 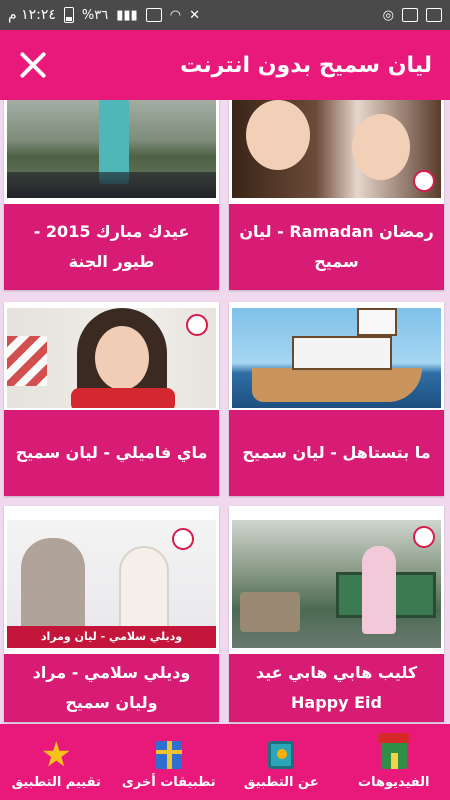 What do you see at coordinates (225, 15) in the screenshot?
I see `status-bar: ١٢:٢٤ م %٣٦ ▮▮▮ ◠ ✕ ◎` at bounding box center [225, 15].